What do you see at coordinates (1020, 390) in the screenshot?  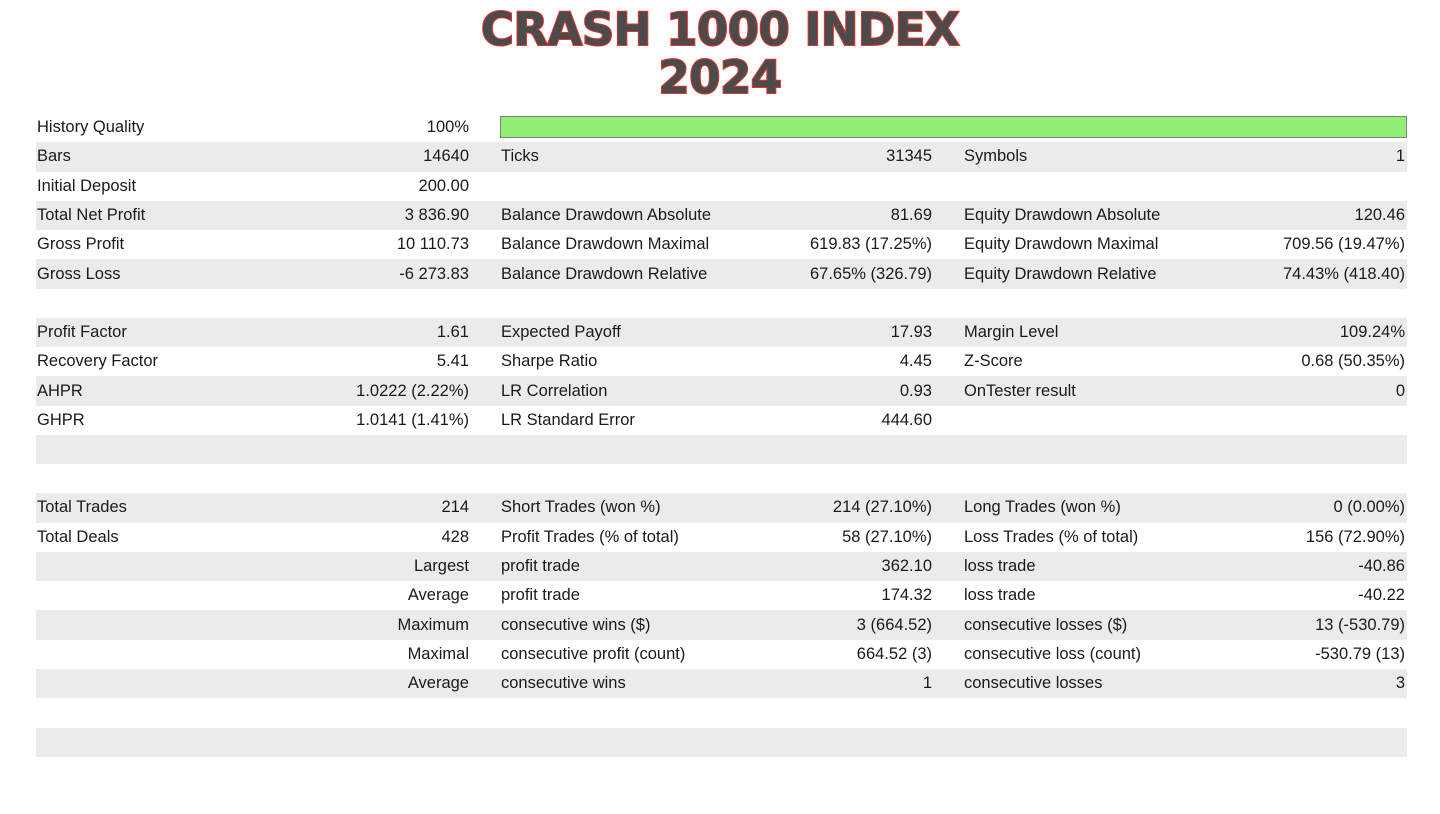 I see `row-label-ontester-result: OnTester result` at bounding box center [1020, 390].